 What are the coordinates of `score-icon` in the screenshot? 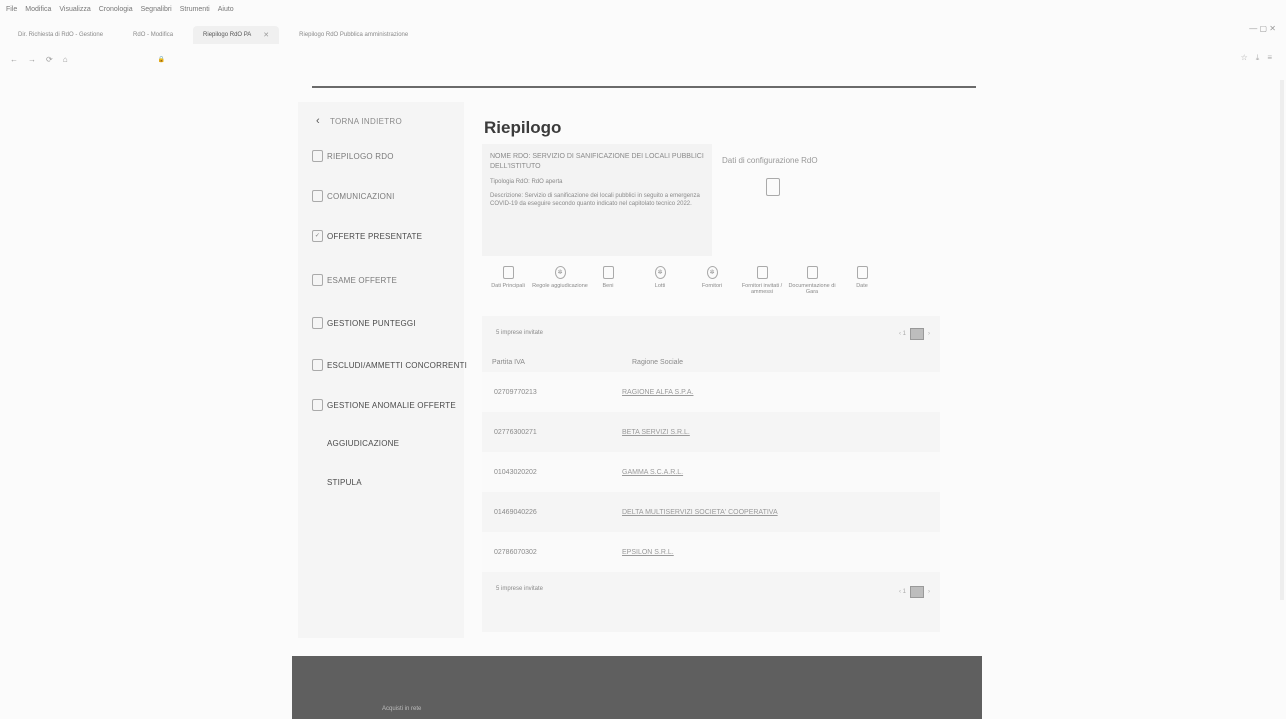 It's located at (317, 323).